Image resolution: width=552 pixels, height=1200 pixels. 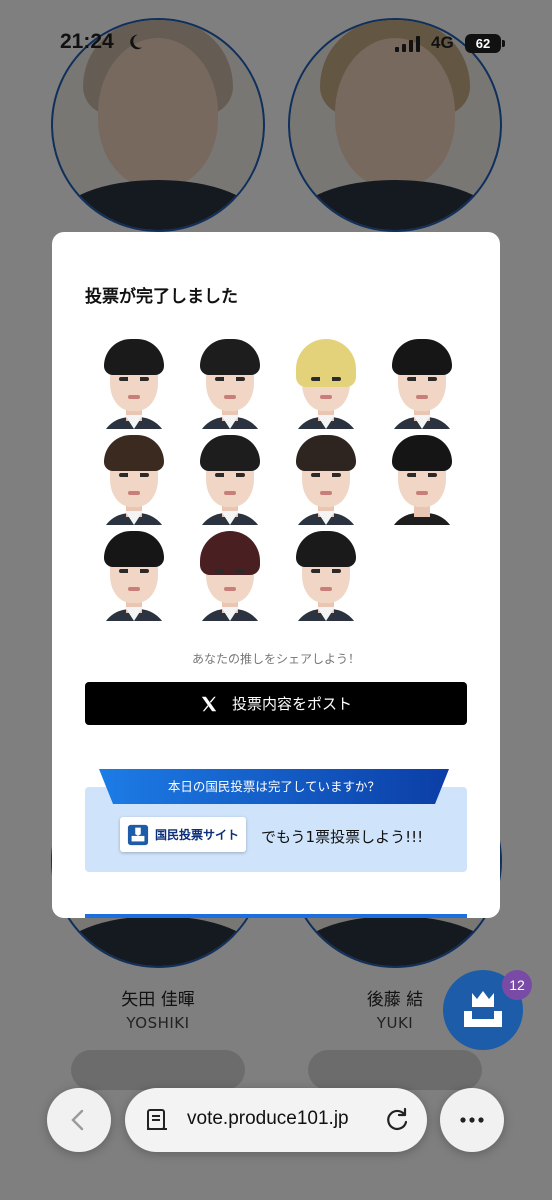 What do you see at coordinates (291, 704) in the screenshot?
I see `post-button-label: 投票内容をポスト` at bounding box center [291, 704].